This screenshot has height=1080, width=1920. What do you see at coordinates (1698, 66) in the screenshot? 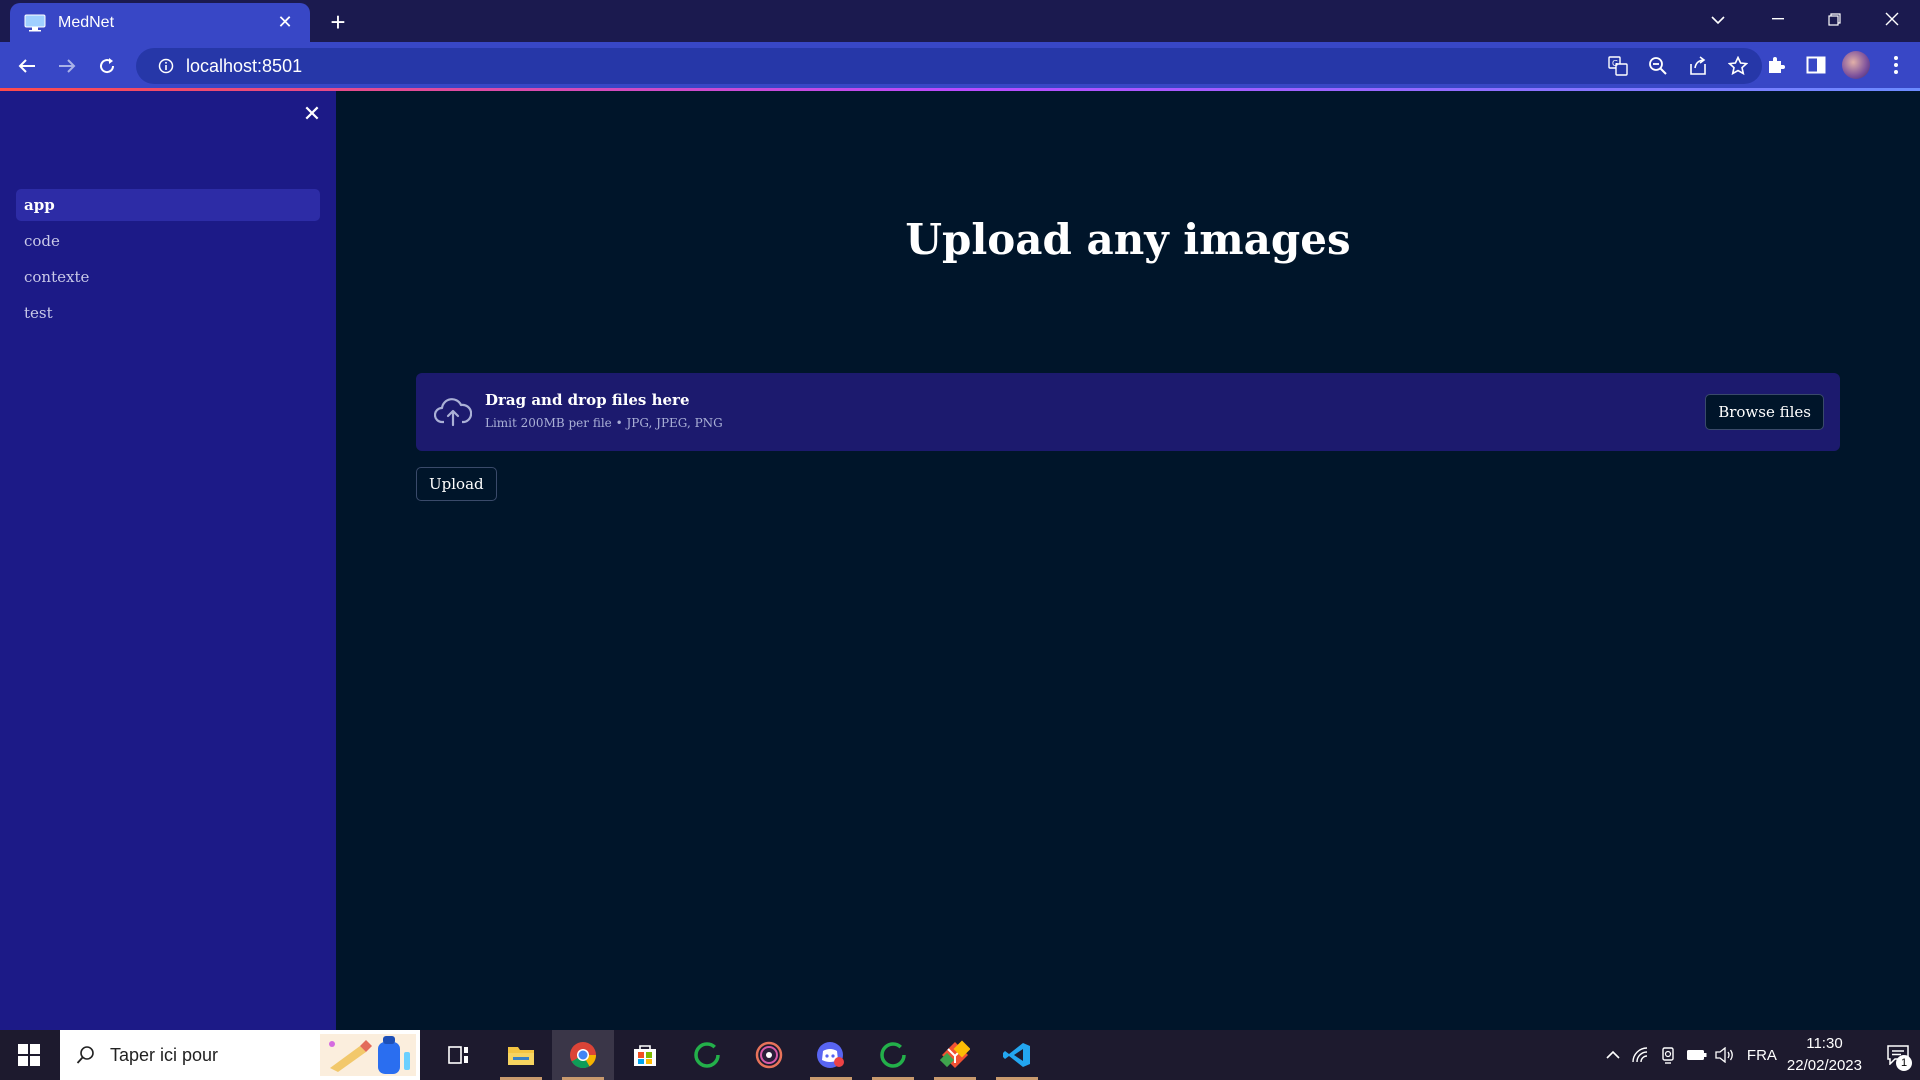
I see `share-icon` at bounding box center [1698, 66].